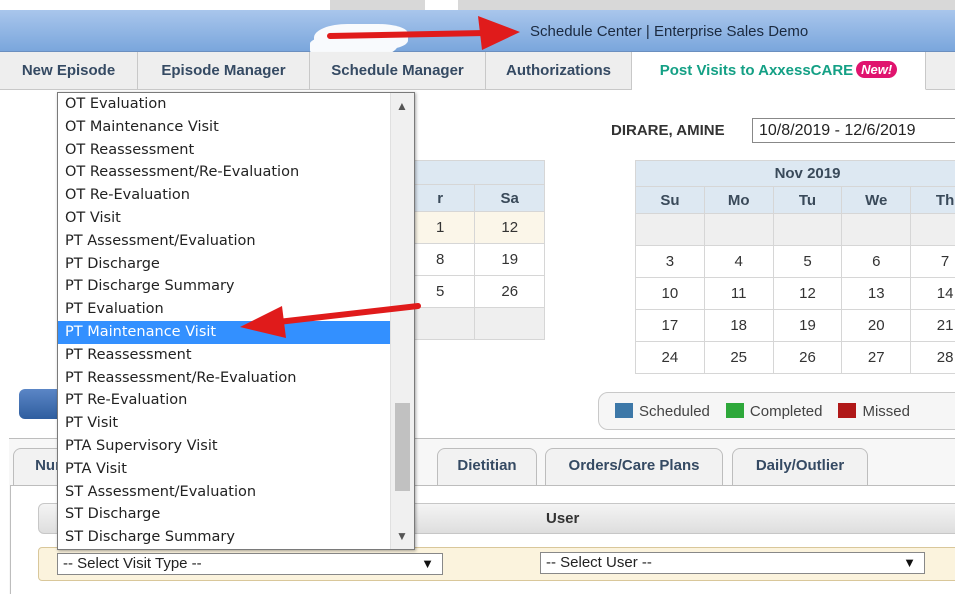 The height and width of the screenshot is (594, 955). What do you see at coordinates (670, 293) in the screenshot?
I see `calendar-day: 10` at bounding box center [670, 293].